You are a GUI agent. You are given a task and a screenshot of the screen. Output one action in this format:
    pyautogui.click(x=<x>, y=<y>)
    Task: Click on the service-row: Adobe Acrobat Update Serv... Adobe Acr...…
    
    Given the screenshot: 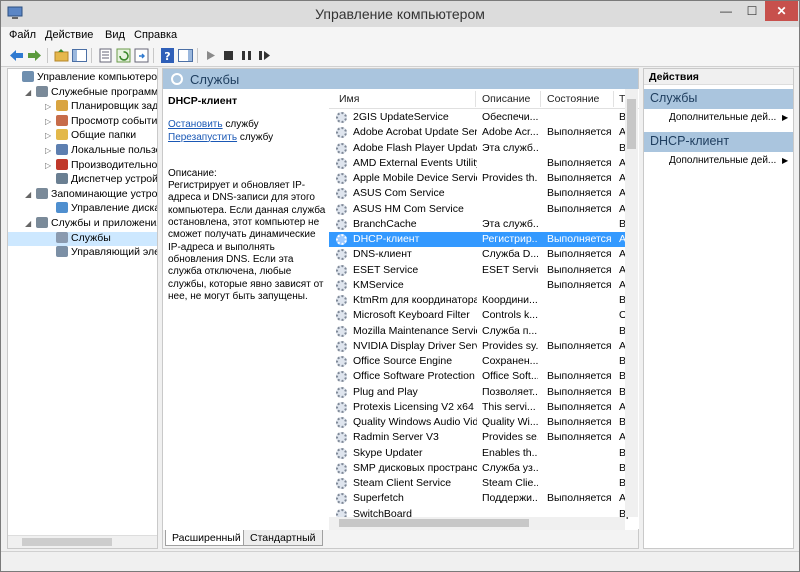 What is the action you would take?
    pyautogui.click(x=479, y=132)
    